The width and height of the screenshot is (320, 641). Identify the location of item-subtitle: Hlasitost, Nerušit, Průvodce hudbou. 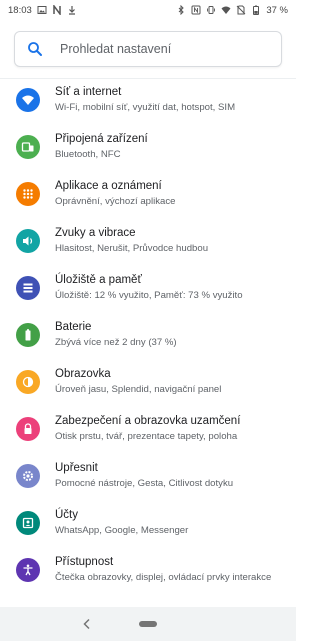
(132, 248).